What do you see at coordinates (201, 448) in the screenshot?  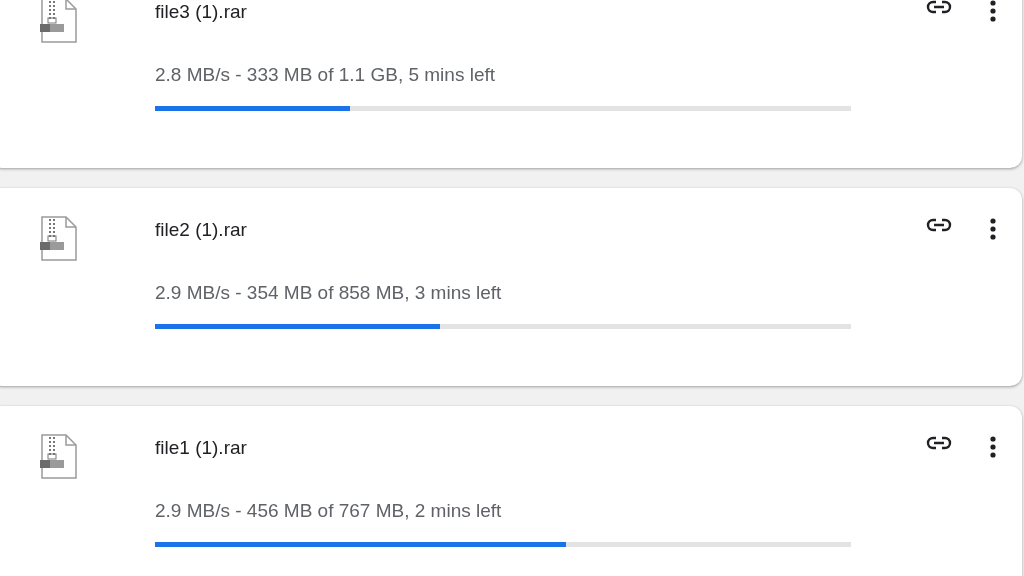 I see `file-name: file1 (1).rar` at bounding box center [201, 448].